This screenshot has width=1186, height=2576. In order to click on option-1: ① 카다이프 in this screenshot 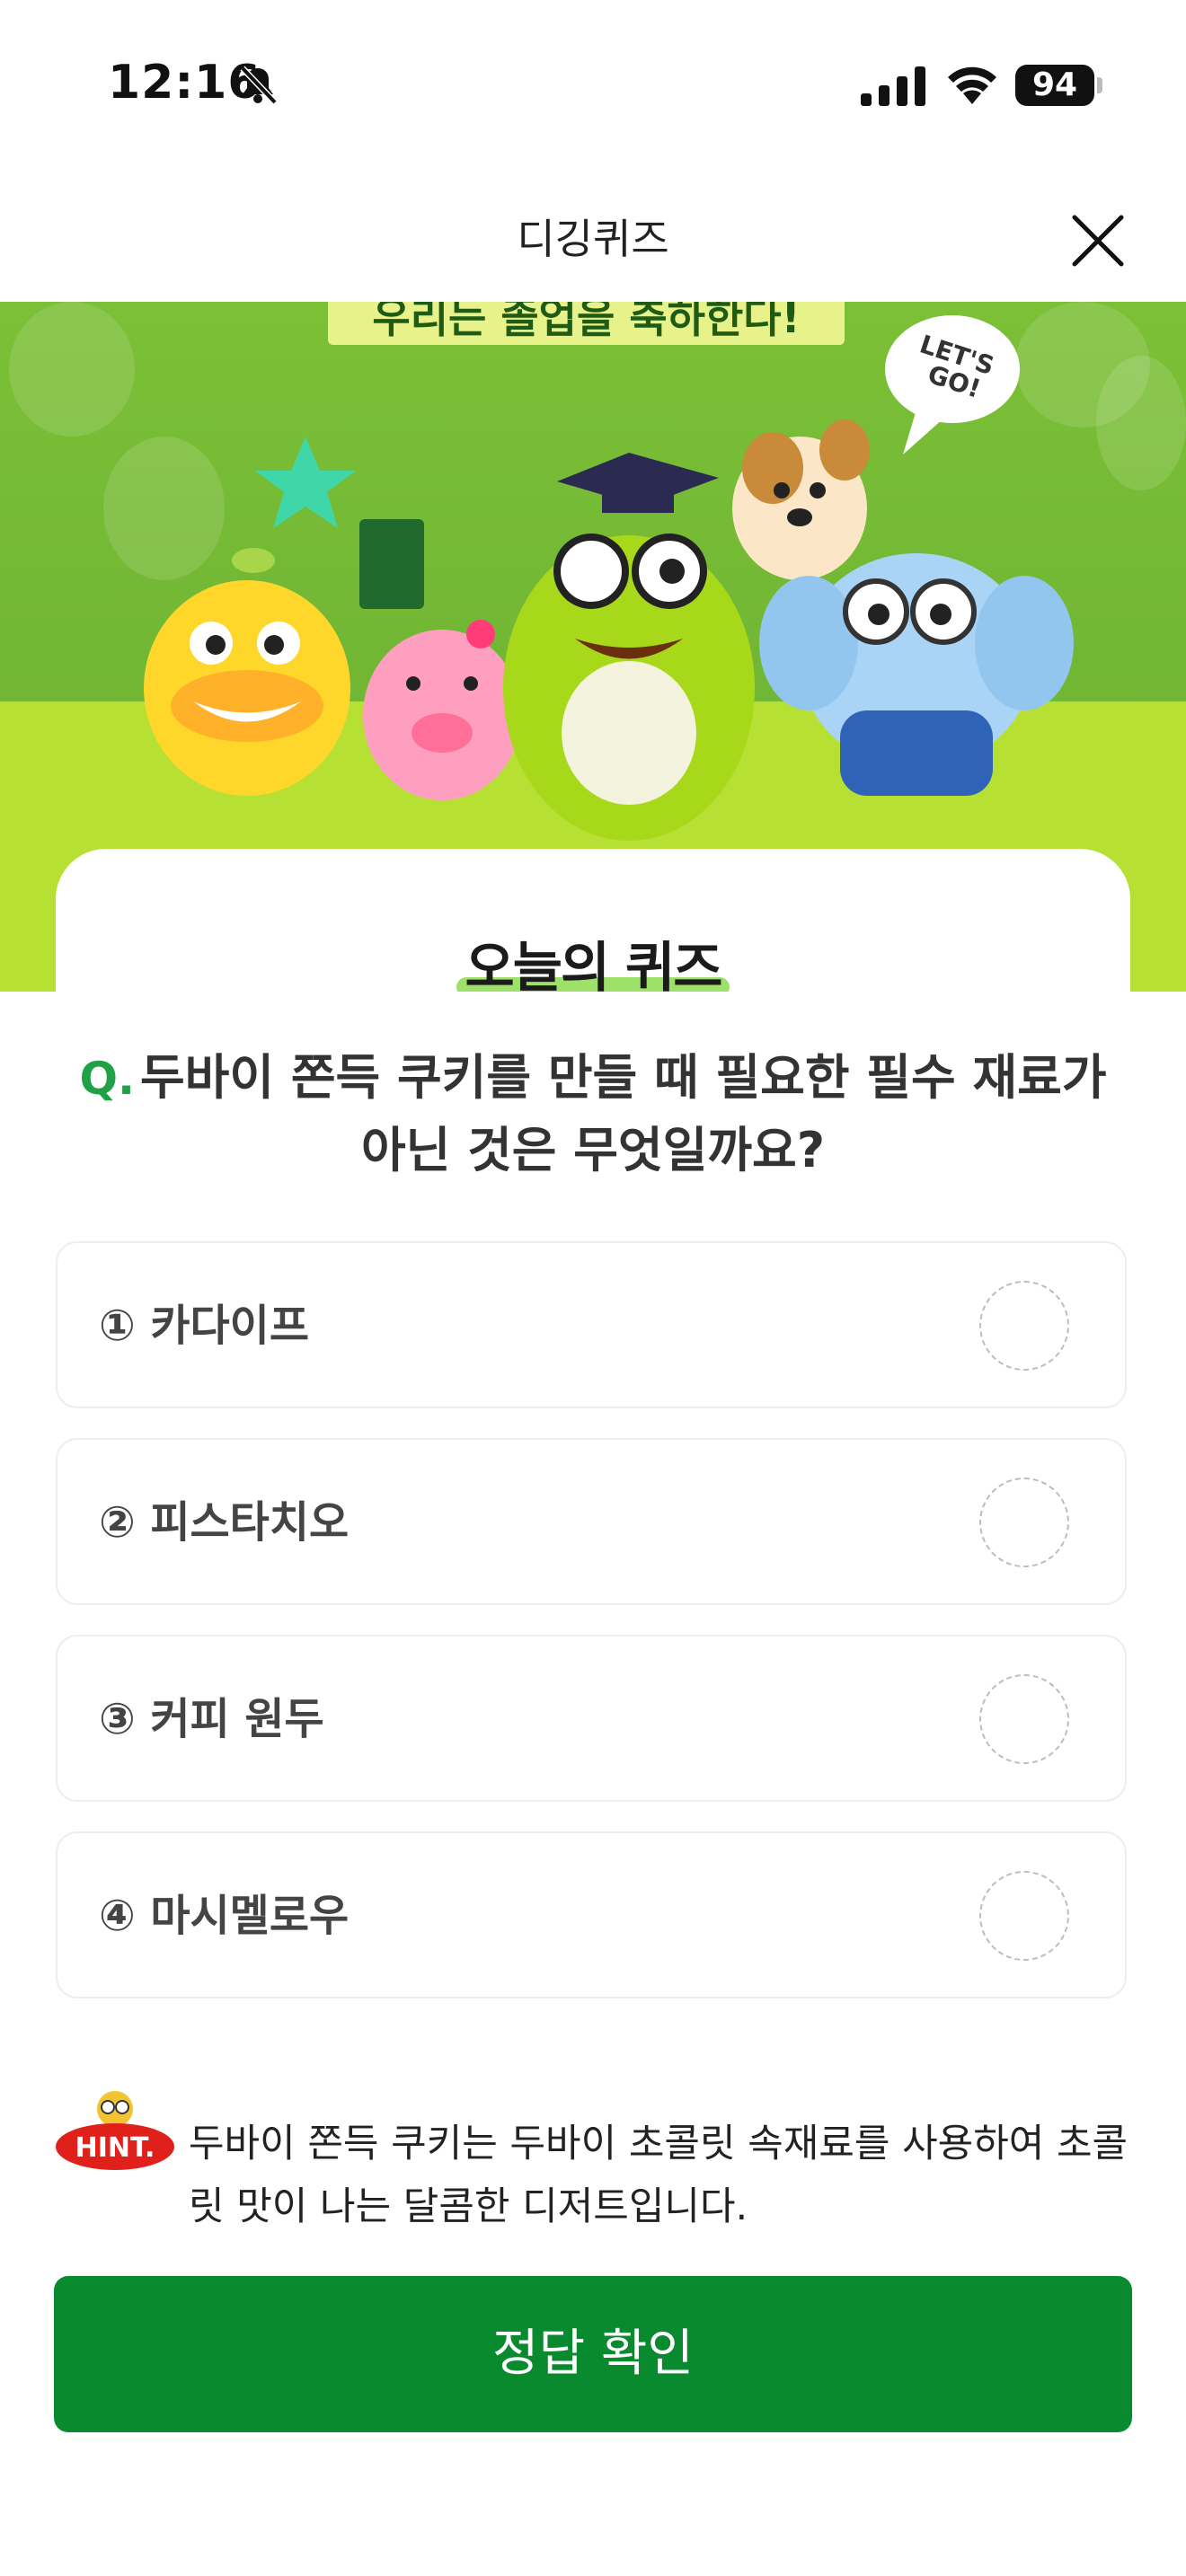, I will do `click(591, 1324)`.